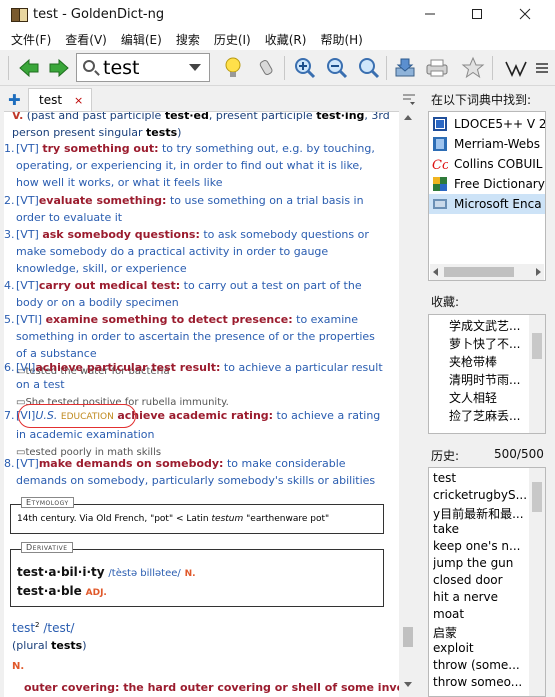 The height and width of the screenshot is (697, 555). Describe the element at coordinates (482, 614) in the screenshot. I see `history-item: moat` at that location.